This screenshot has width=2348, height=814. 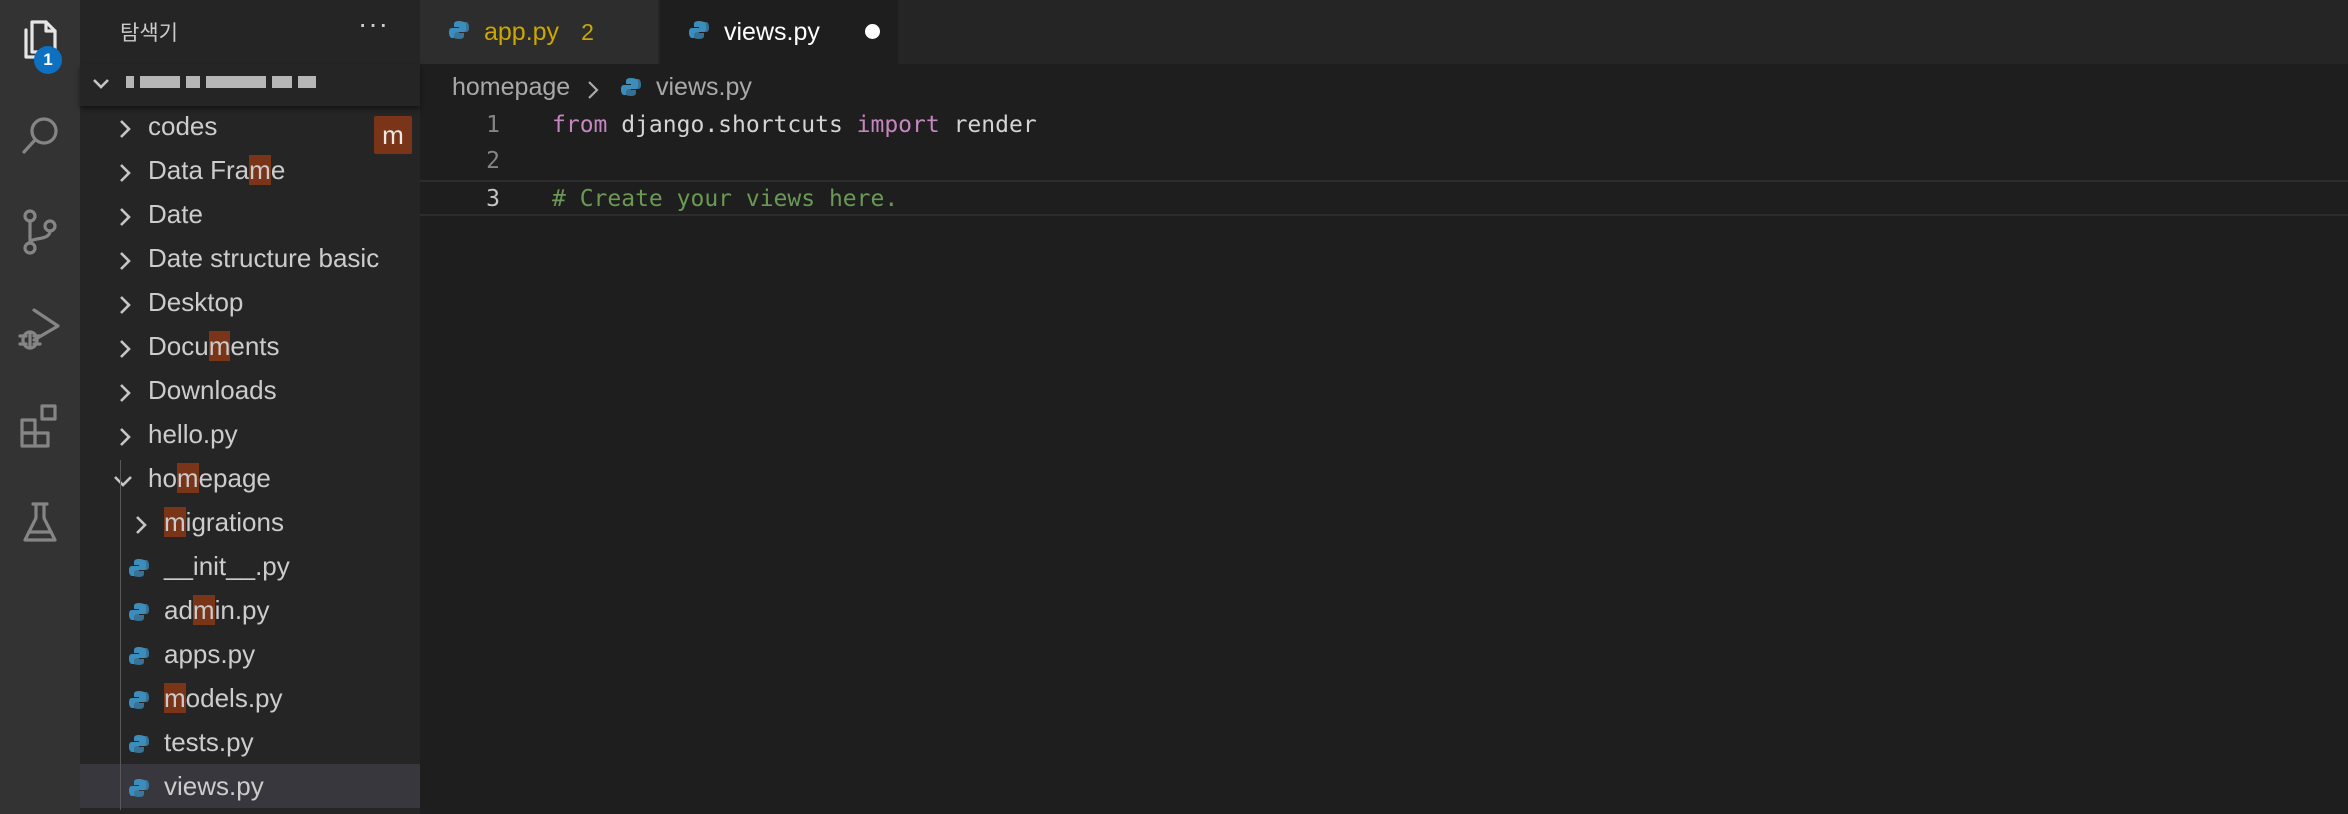 I want to click on sidebar-title: 탐색기, so click(x=149, y=33).